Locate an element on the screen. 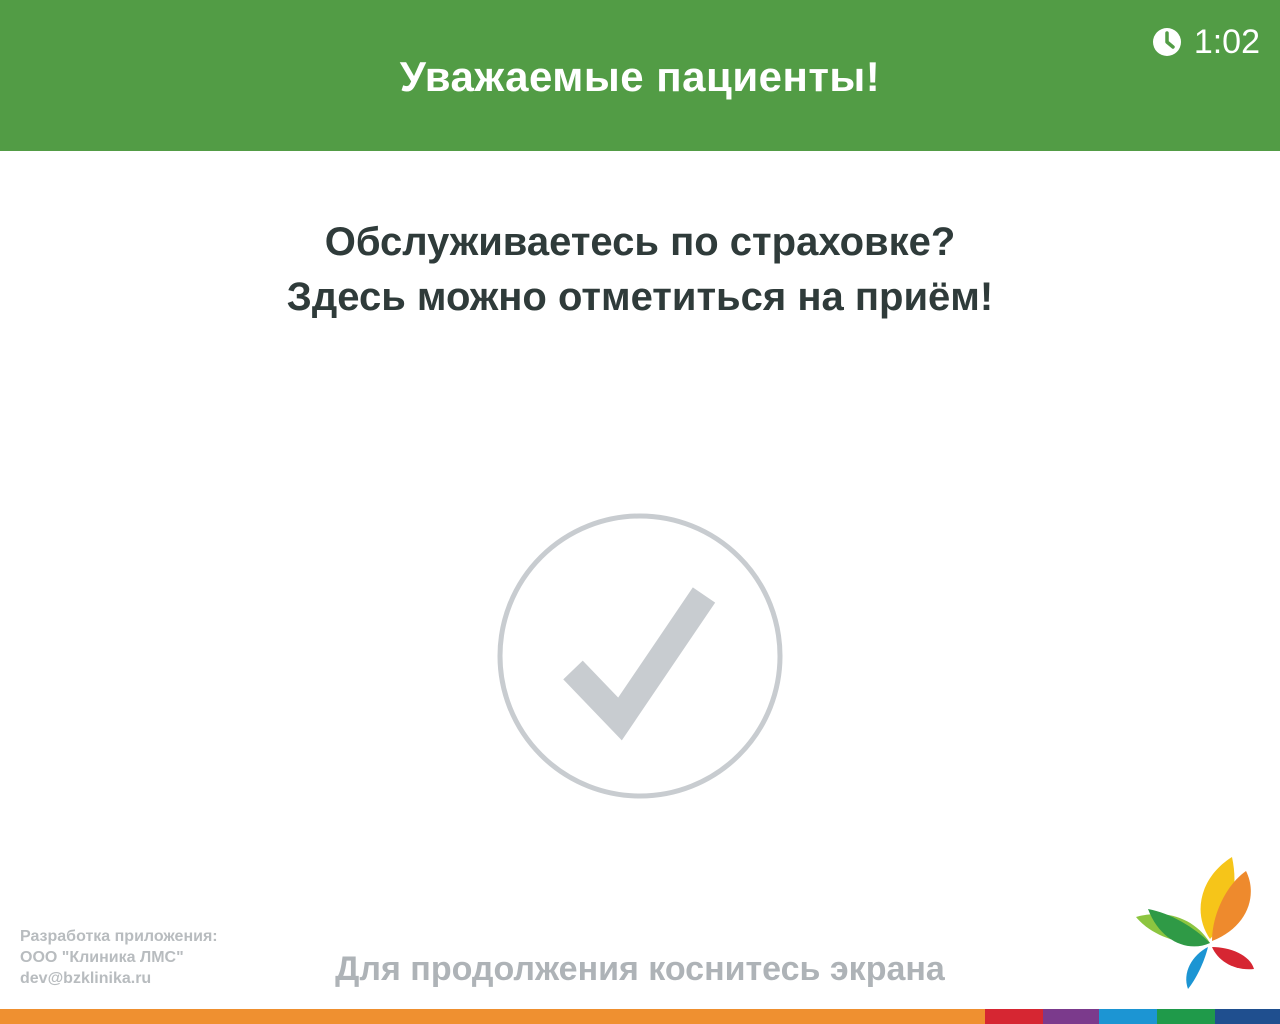 The height and width of the screenshot is (1024, 1280). stripe-blue is located at coordinates (1128, 1016).